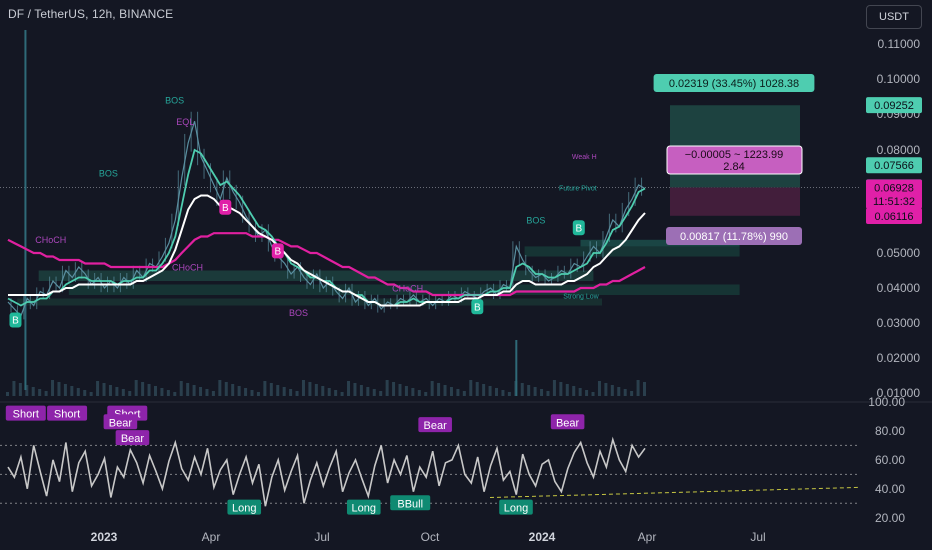  What do you see at coordinates (584, 157) in the screenshot?
I see `structure-annotation: Weak H` at bounding box center [584, 157].